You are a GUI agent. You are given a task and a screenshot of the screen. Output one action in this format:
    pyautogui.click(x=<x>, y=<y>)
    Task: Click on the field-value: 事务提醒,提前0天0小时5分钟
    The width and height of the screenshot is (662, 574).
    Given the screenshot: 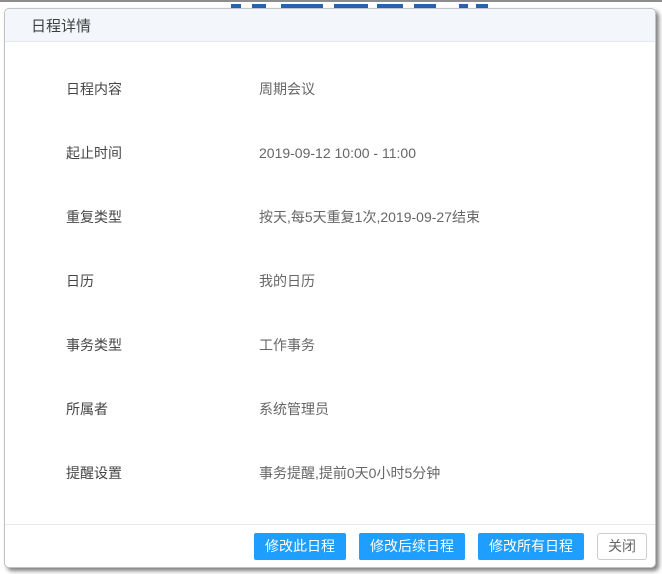 What is the action you would take?
    pyautogui.click(x=350, y=473)
    